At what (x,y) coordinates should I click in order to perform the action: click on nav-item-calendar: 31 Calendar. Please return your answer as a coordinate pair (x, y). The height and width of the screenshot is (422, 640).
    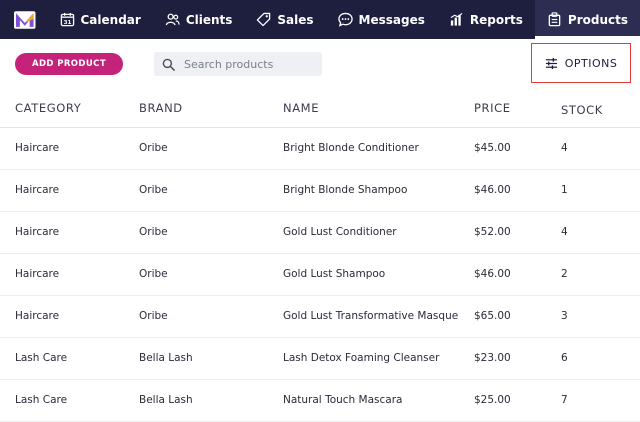
    Looking at the image, I should click on (100, 19).